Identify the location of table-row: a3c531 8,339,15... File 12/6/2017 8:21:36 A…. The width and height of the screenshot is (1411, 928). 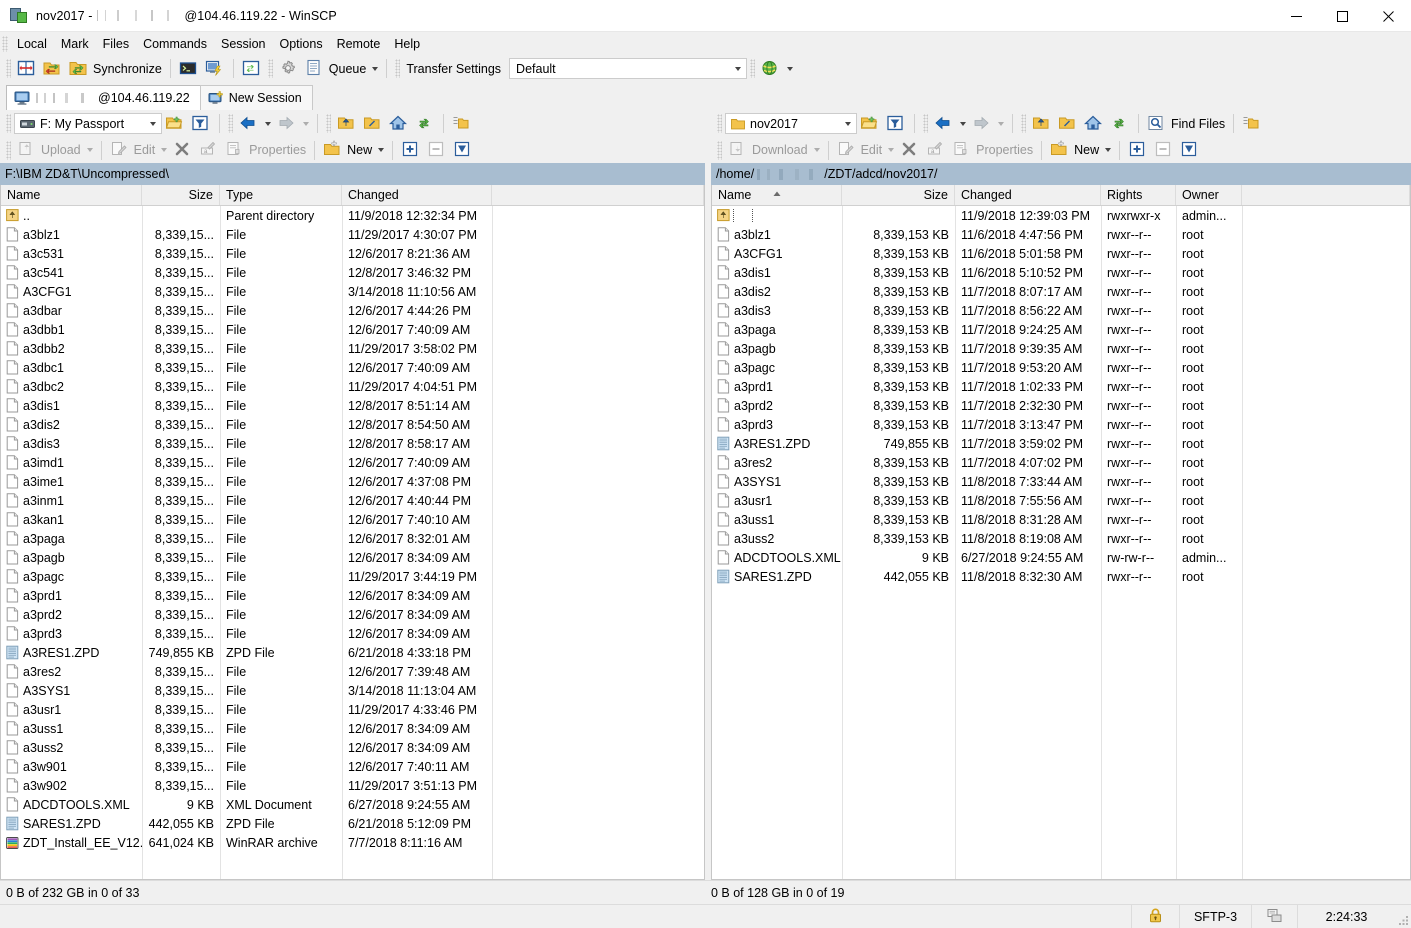
(352, 253).